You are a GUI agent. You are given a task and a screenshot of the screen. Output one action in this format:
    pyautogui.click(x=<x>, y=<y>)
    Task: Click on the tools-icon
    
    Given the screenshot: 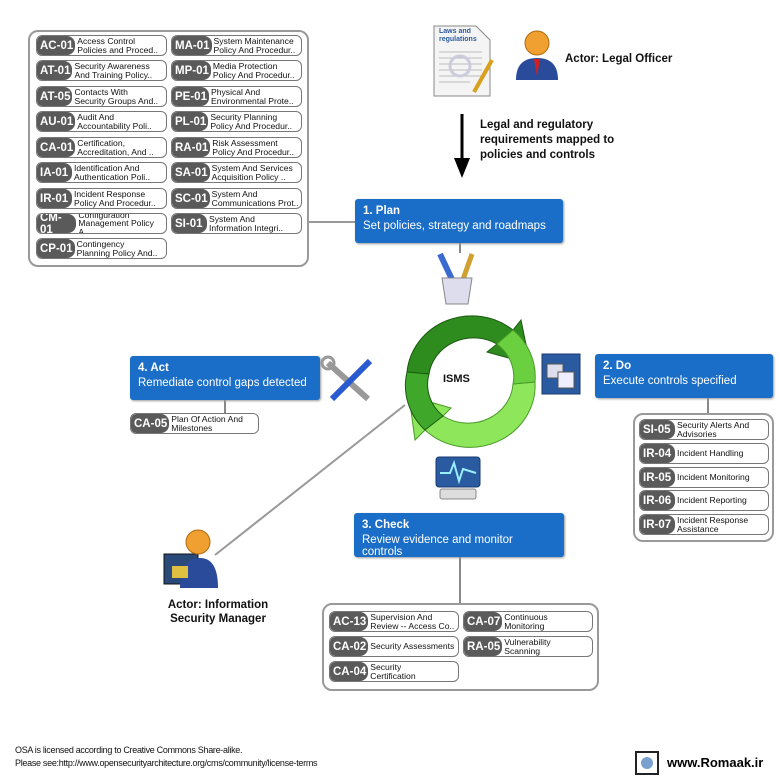 What is the action you would take?
    pyautogui.click(x=346, y=378)
    